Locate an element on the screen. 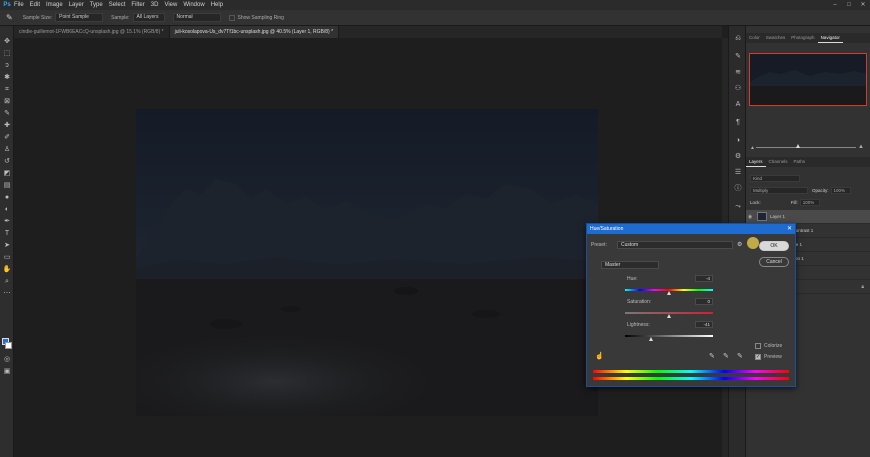 The height and width of the screenshot is (457, 870). hand-tool-icon: ✋ is located at coordinates (7, 270).